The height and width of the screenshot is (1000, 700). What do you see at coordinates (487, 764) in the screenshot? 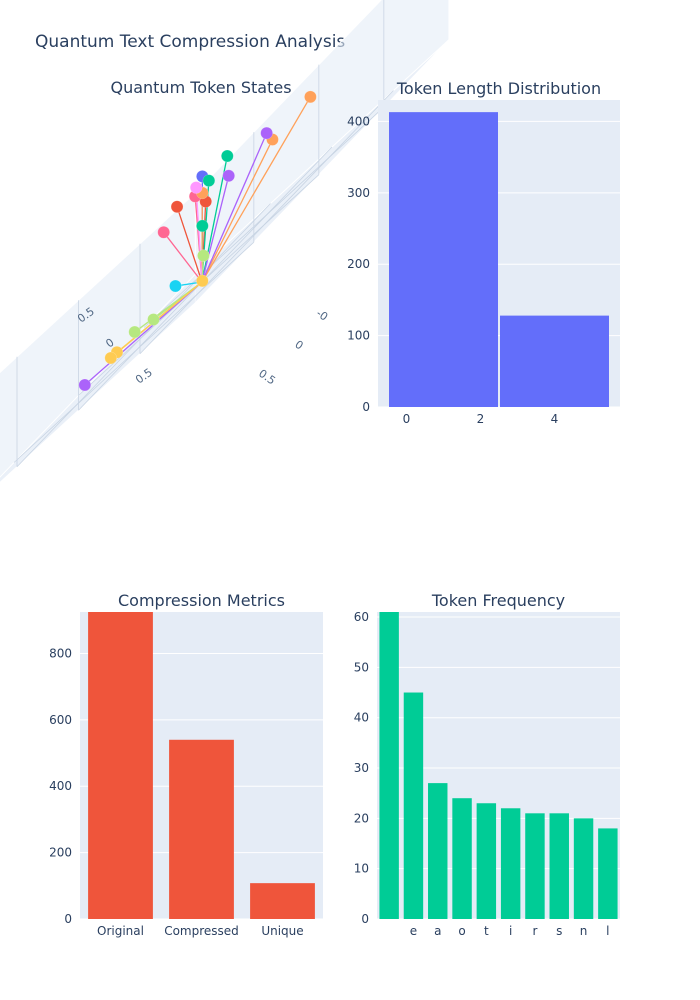
I see `token-frequency-panel: 0 10 20 30 40 50 60 e a o t i r s n l Token Frequency` at bounding box center [487, 764].